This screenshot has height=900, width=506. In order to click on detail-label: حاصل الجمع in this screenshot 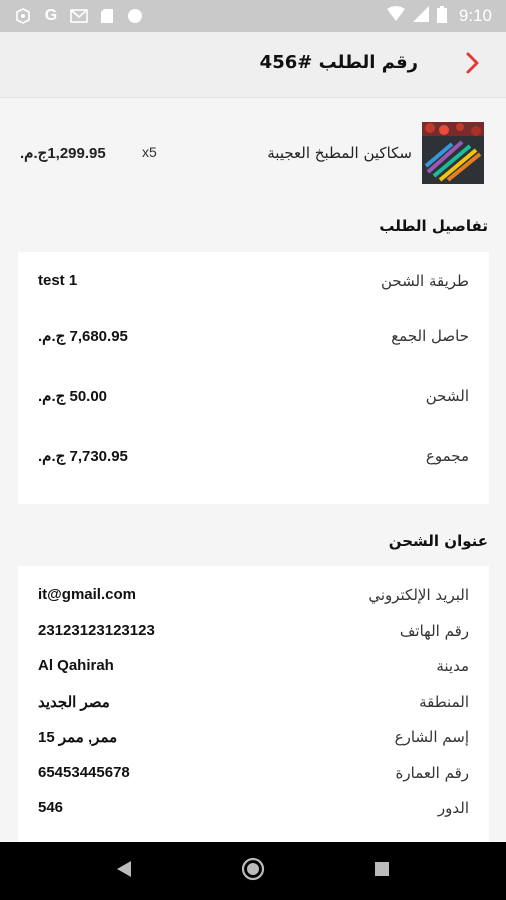, I will do `click(430, 336)`.